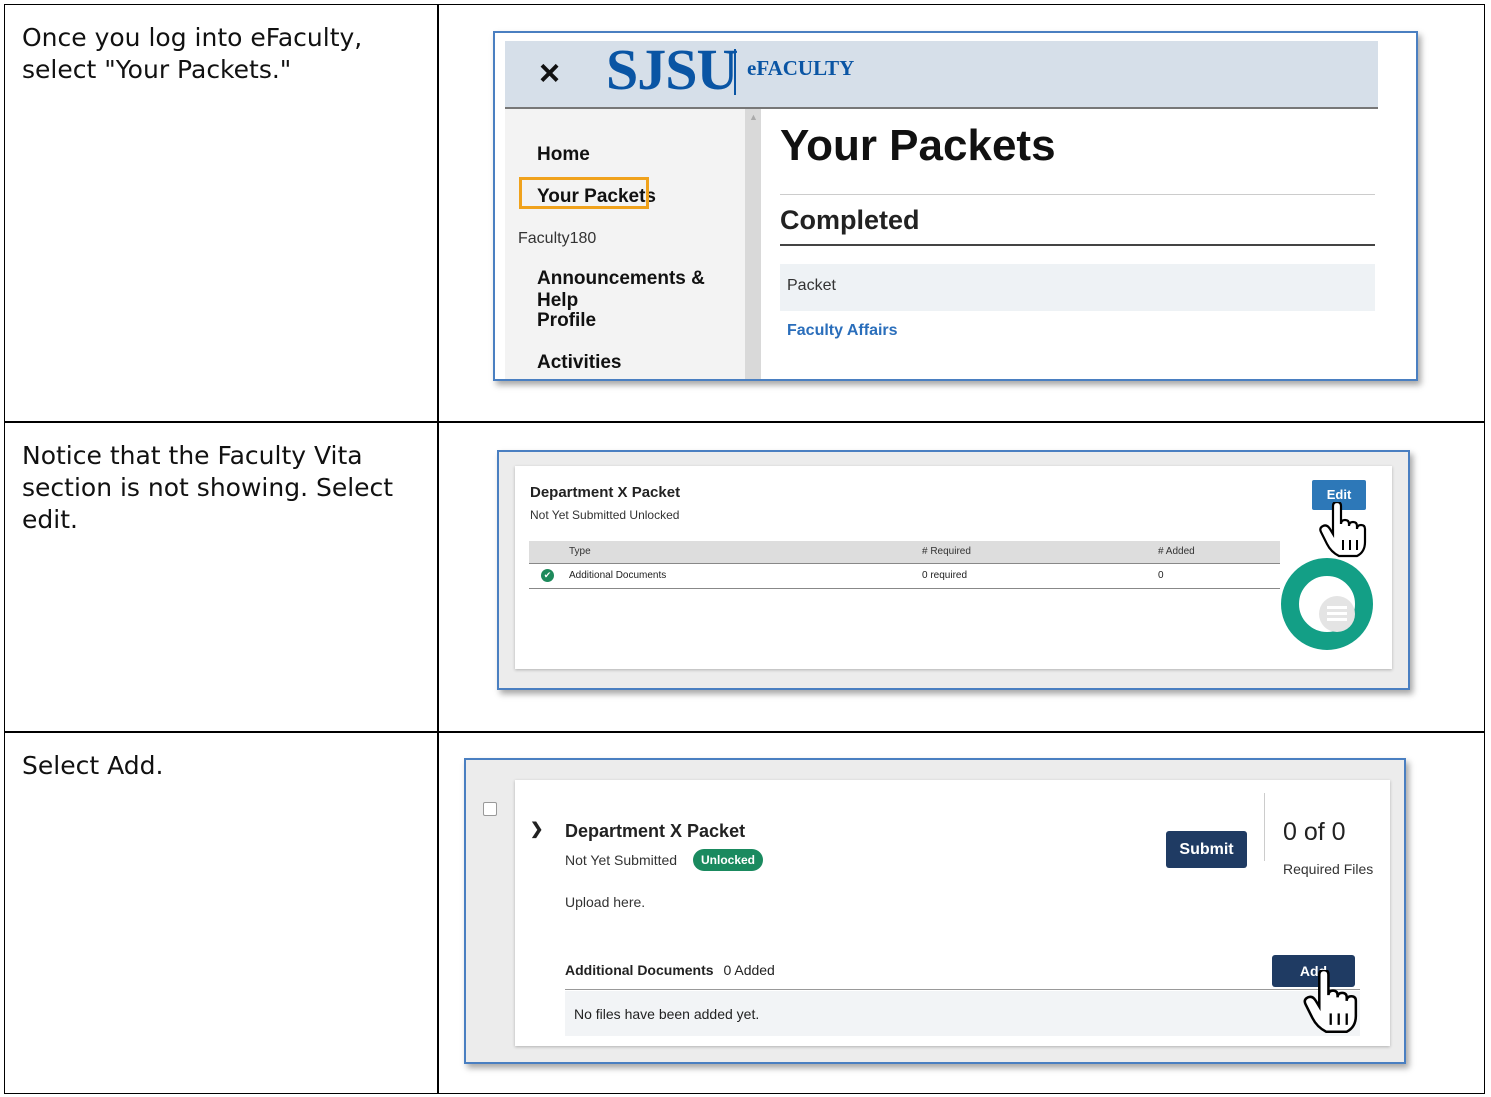  What do you see at coordinates (490, 809) in the screenshot?
I see `select-checkbox` at bounding box center [490, 809].